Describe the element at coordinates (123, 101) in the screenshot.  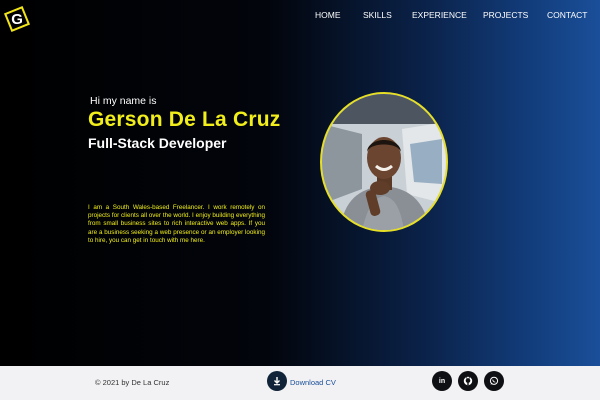
I see `greeting-text: Hi my name is` at that location.